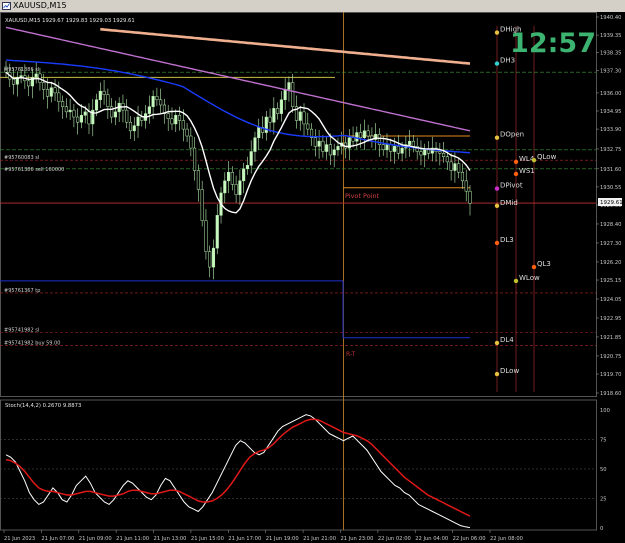  I want to click on time-tick-label: 22 Jun 02:00, so click(394, 539).